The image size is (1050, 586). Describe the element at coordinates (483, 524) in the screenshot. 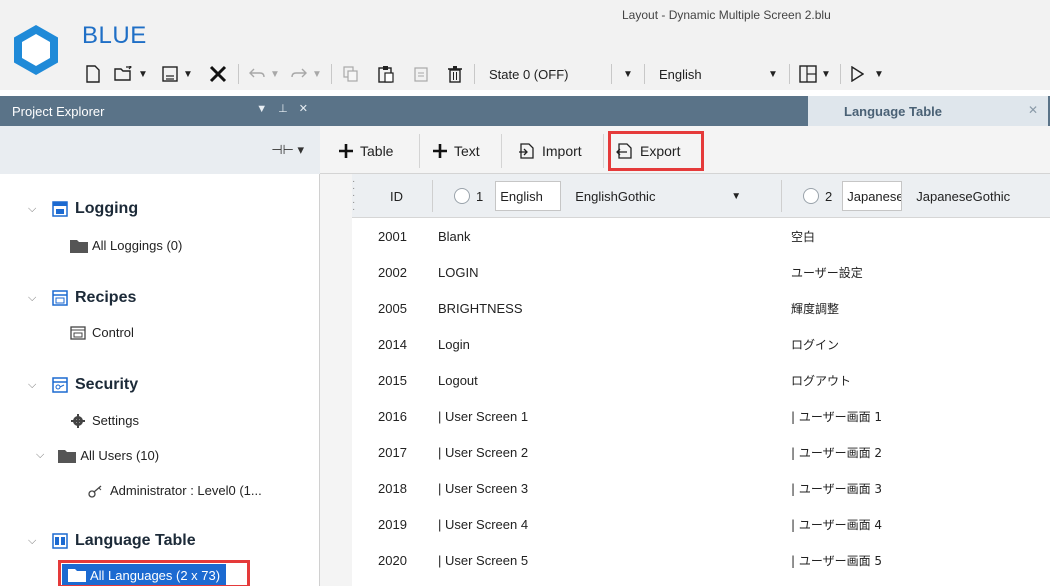

I see `cell-english: | User Screen 4` at that location.